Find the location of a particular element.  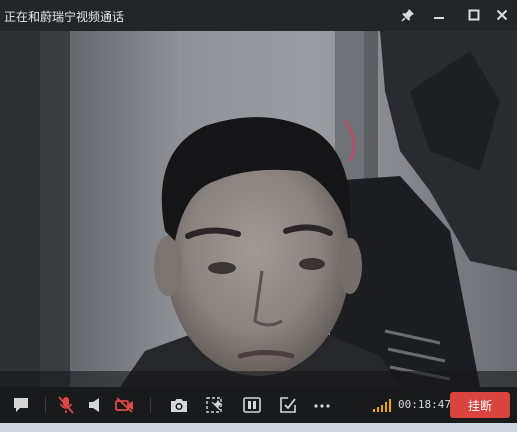

desktop-strip is located at coordinates (258, 427).